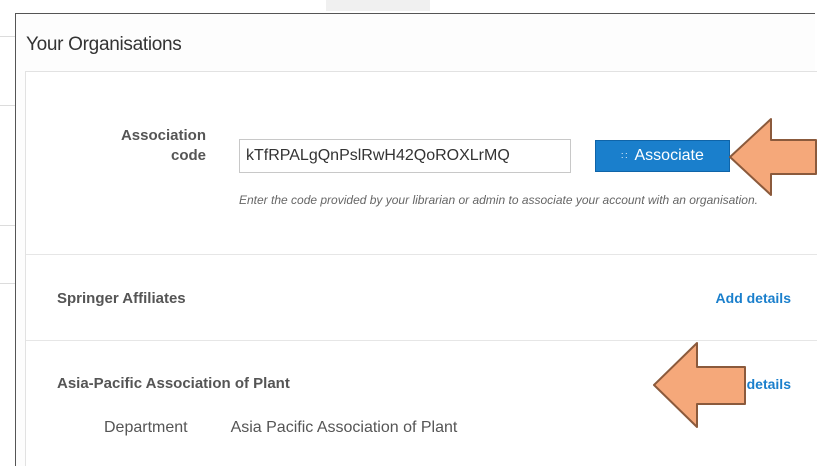  I want to click on list-icon: ∷, so click(624, 156).